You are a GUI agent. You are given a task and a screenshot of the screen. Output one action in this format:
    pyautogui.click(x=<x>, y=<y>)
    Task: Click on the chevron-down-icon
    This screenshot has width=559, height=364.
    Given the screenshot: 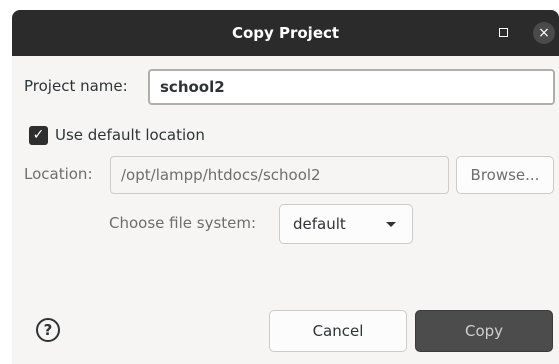 What is the action you would take?
    pyautogui.click(x=391, y=224)
    